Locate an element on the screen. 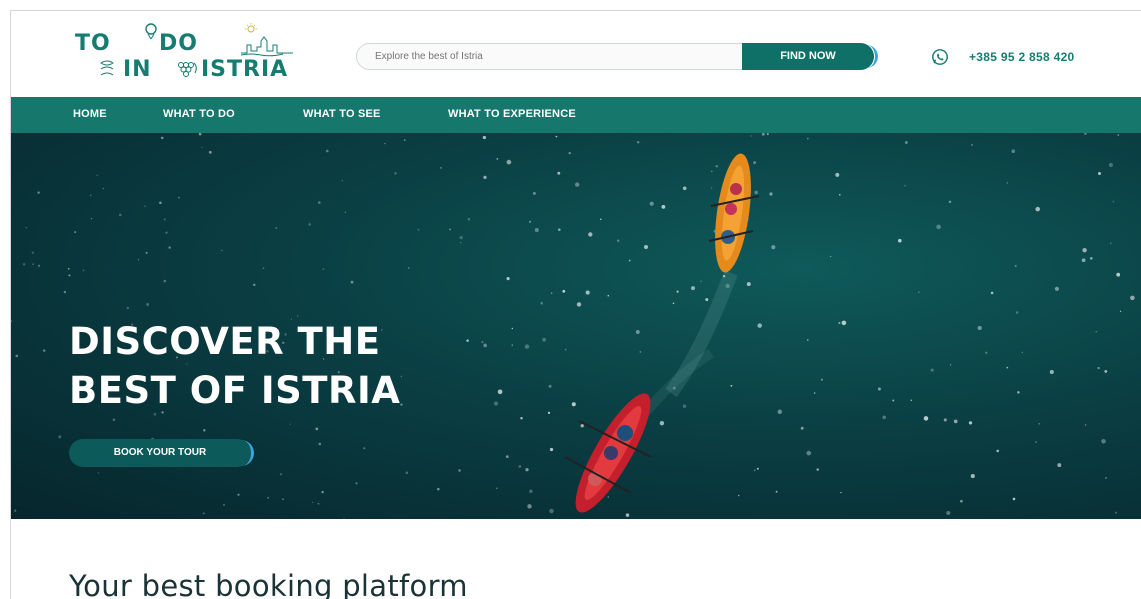 This screenshot has width=1141, height=599. phone-number: +385 95 2 858 420 is located at coordinates (1022, 57).